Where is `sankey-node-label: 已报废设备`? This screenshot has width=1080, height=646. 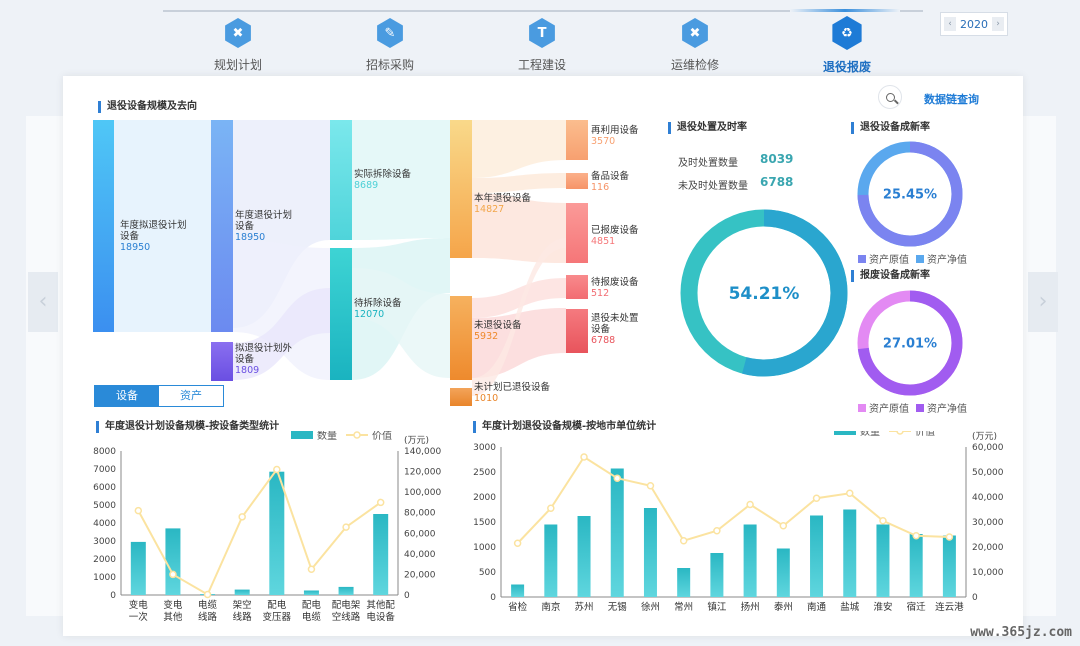
sankey-node-label: 已报废设备 is located at coordinates (615, 230).